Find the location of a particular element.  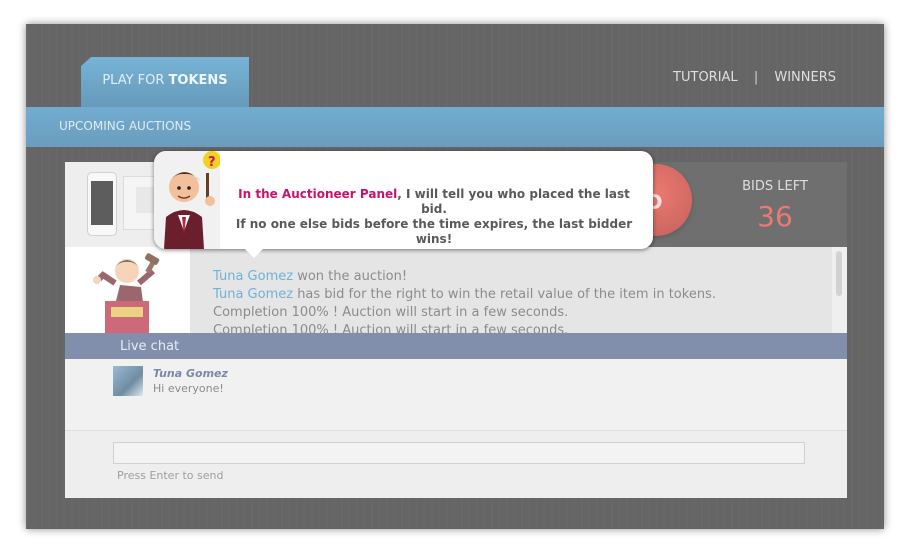

play-tab-bold: TOKENS is located at coordinates (198, 80).